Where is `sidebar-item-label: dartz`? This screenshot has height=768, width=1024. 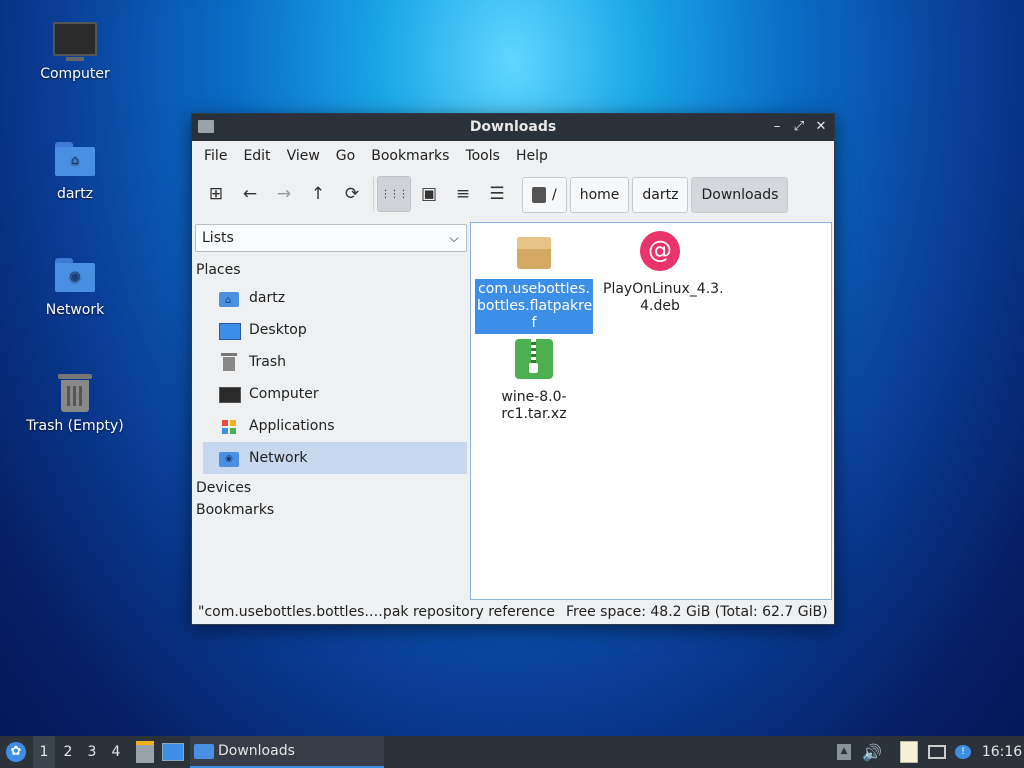 sidebar-item-label: dartz is located at coordinates (267, 298).